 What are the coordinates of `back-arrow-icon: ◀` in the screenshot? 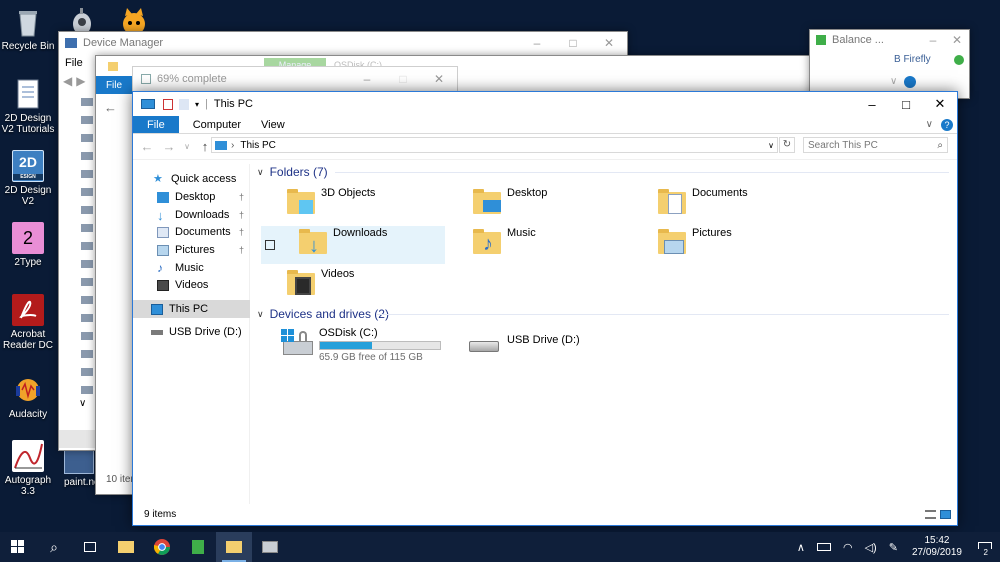 It's located at (67, 81).